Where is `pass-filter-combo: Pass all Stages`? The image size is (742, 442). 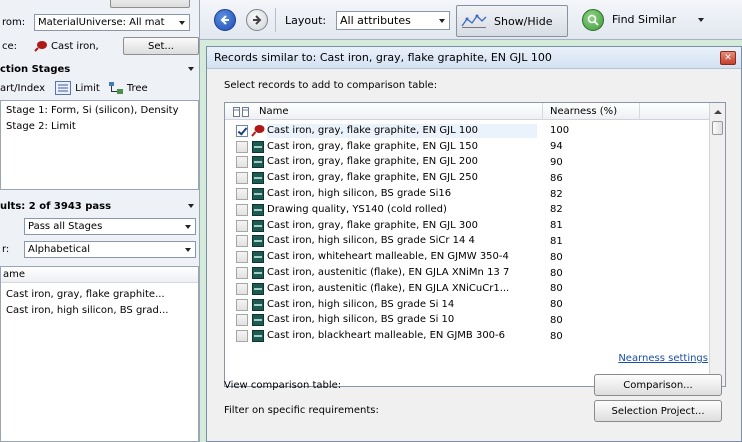 pass-filter-combo: Pass all Stages is located at coordinates (110, 226).